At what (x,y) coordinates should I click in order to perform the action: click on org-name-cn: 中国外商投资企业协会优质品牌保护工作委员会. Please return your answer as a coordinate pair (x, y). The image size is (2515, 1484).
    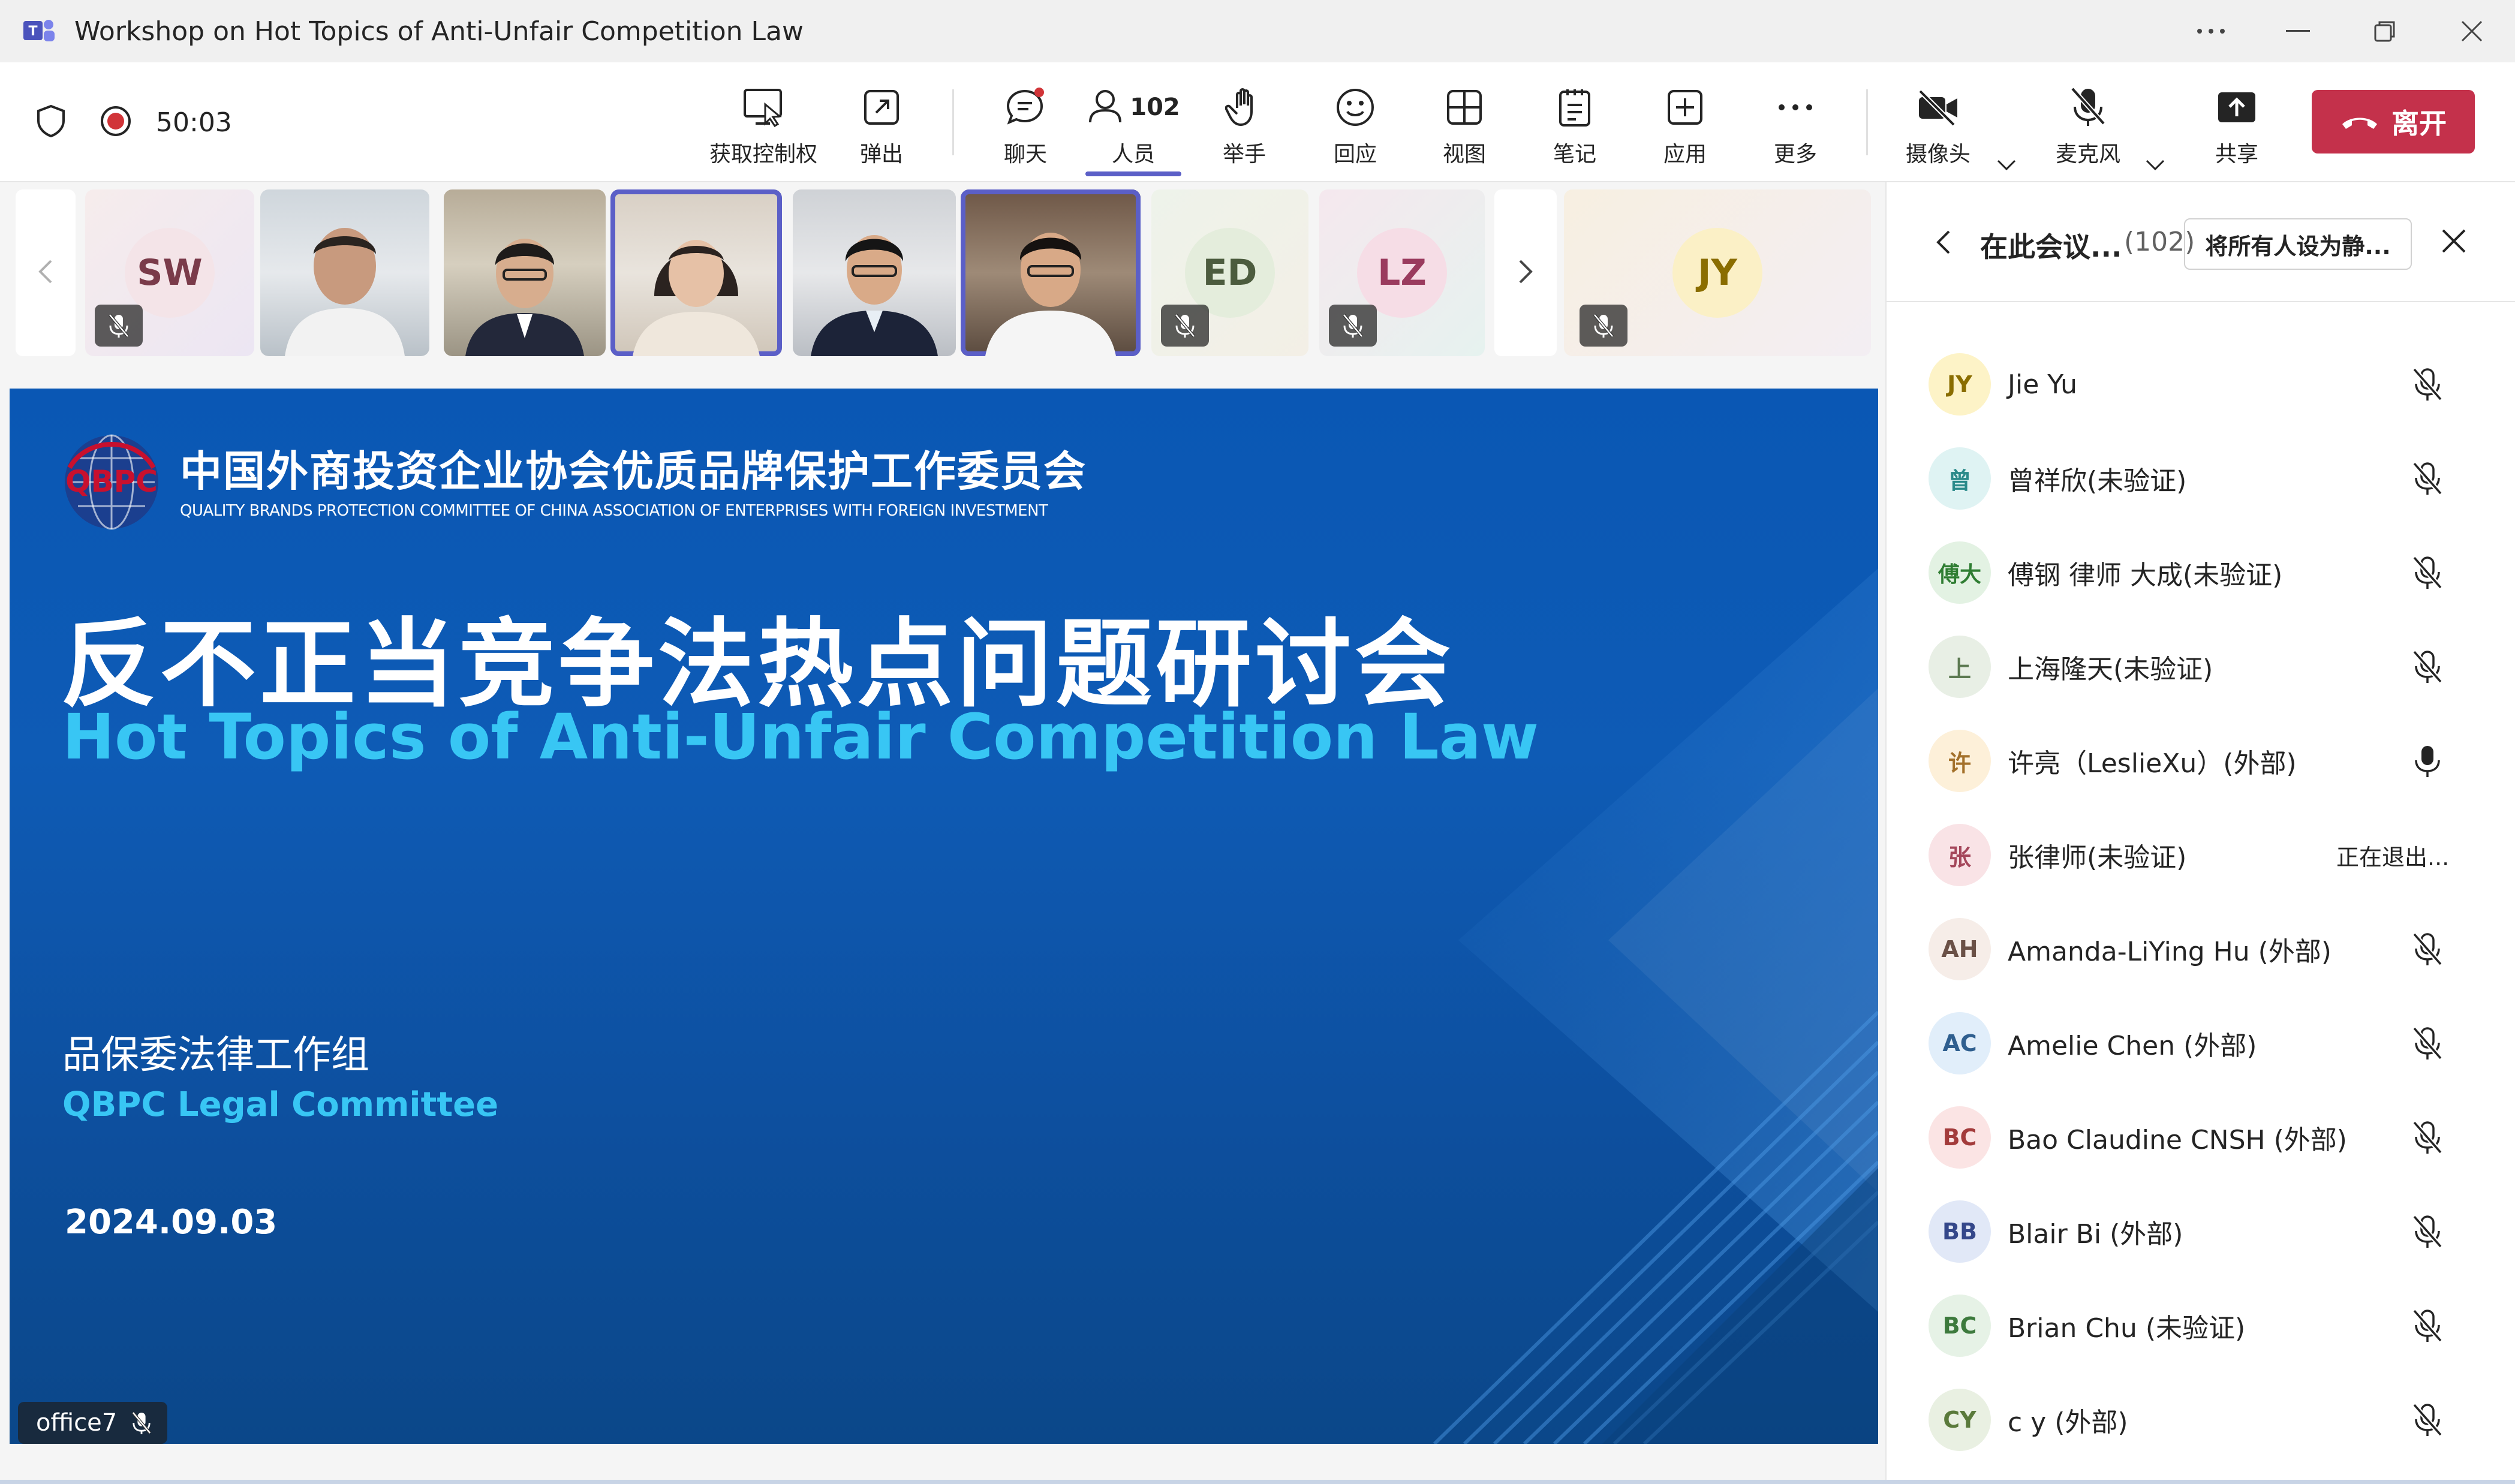
    Looking at the image, I should click on (633, 471).